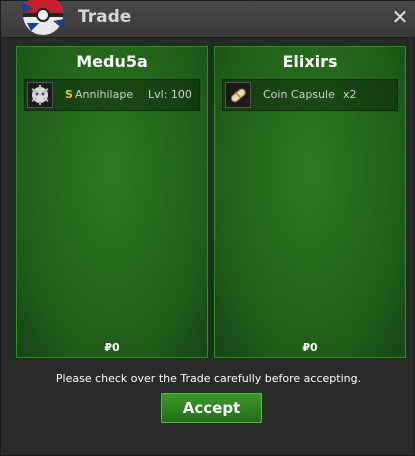 This screenshot has width=415, height=456. Describe the element at coordinates (208, 19) in the screenshot. I see `title-bar: Trade ✕` at that location.